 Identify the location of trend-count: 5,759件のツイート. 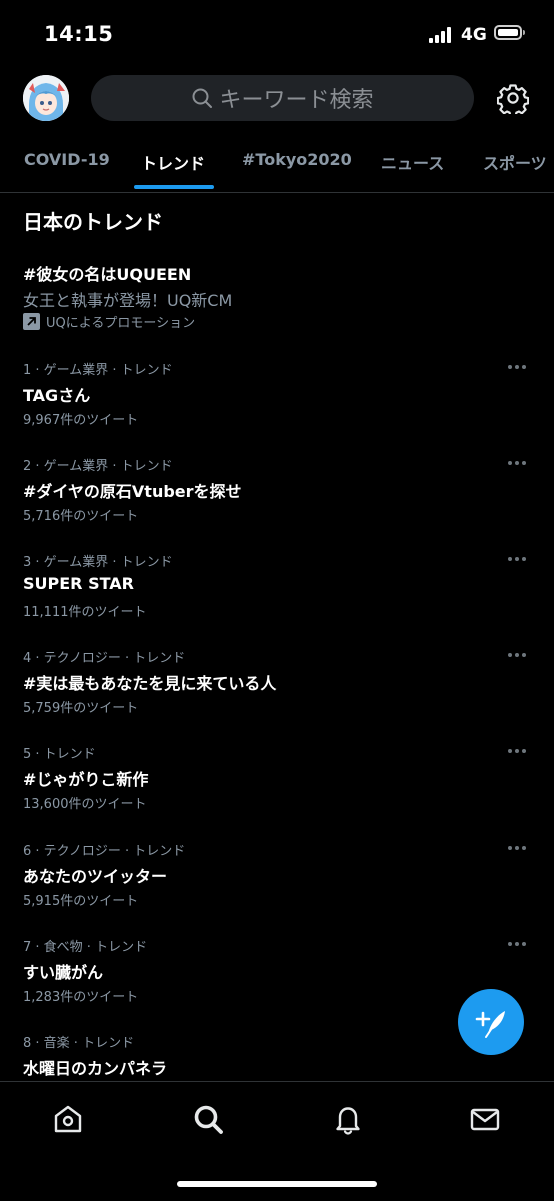
(81, 708).